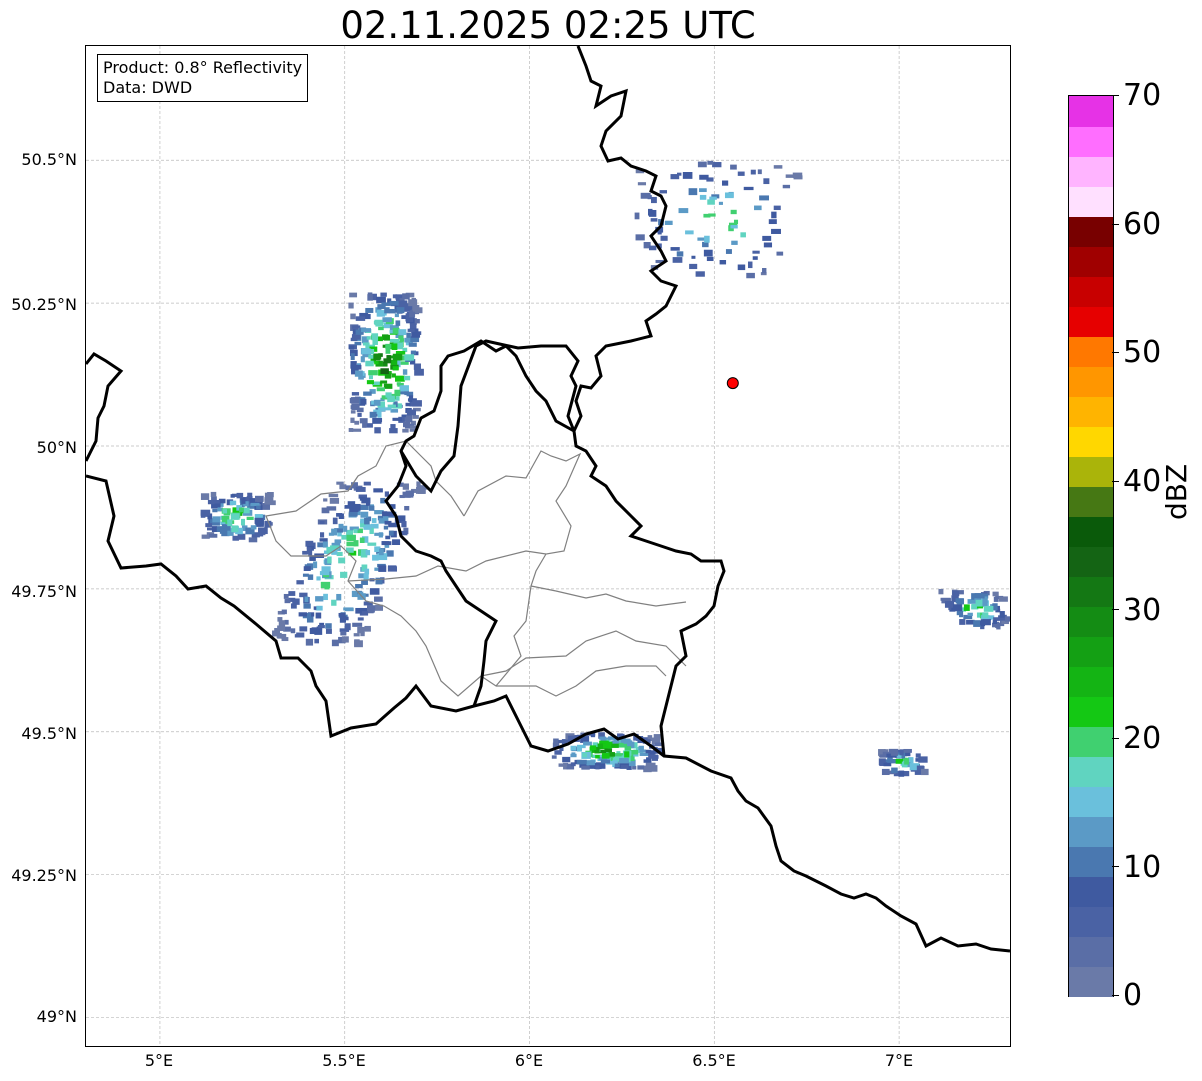 The width and height of the screenshot is (1202, 1081). Describe the element at coordinates (203, 78) in the screenshot. I see `info-box: Product: 0.8° Reflectivity Data: DWD` at that location.